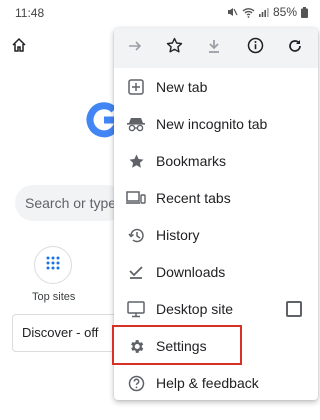  I want to click on menu-item-downloads: Downloads, so click(216, 272).